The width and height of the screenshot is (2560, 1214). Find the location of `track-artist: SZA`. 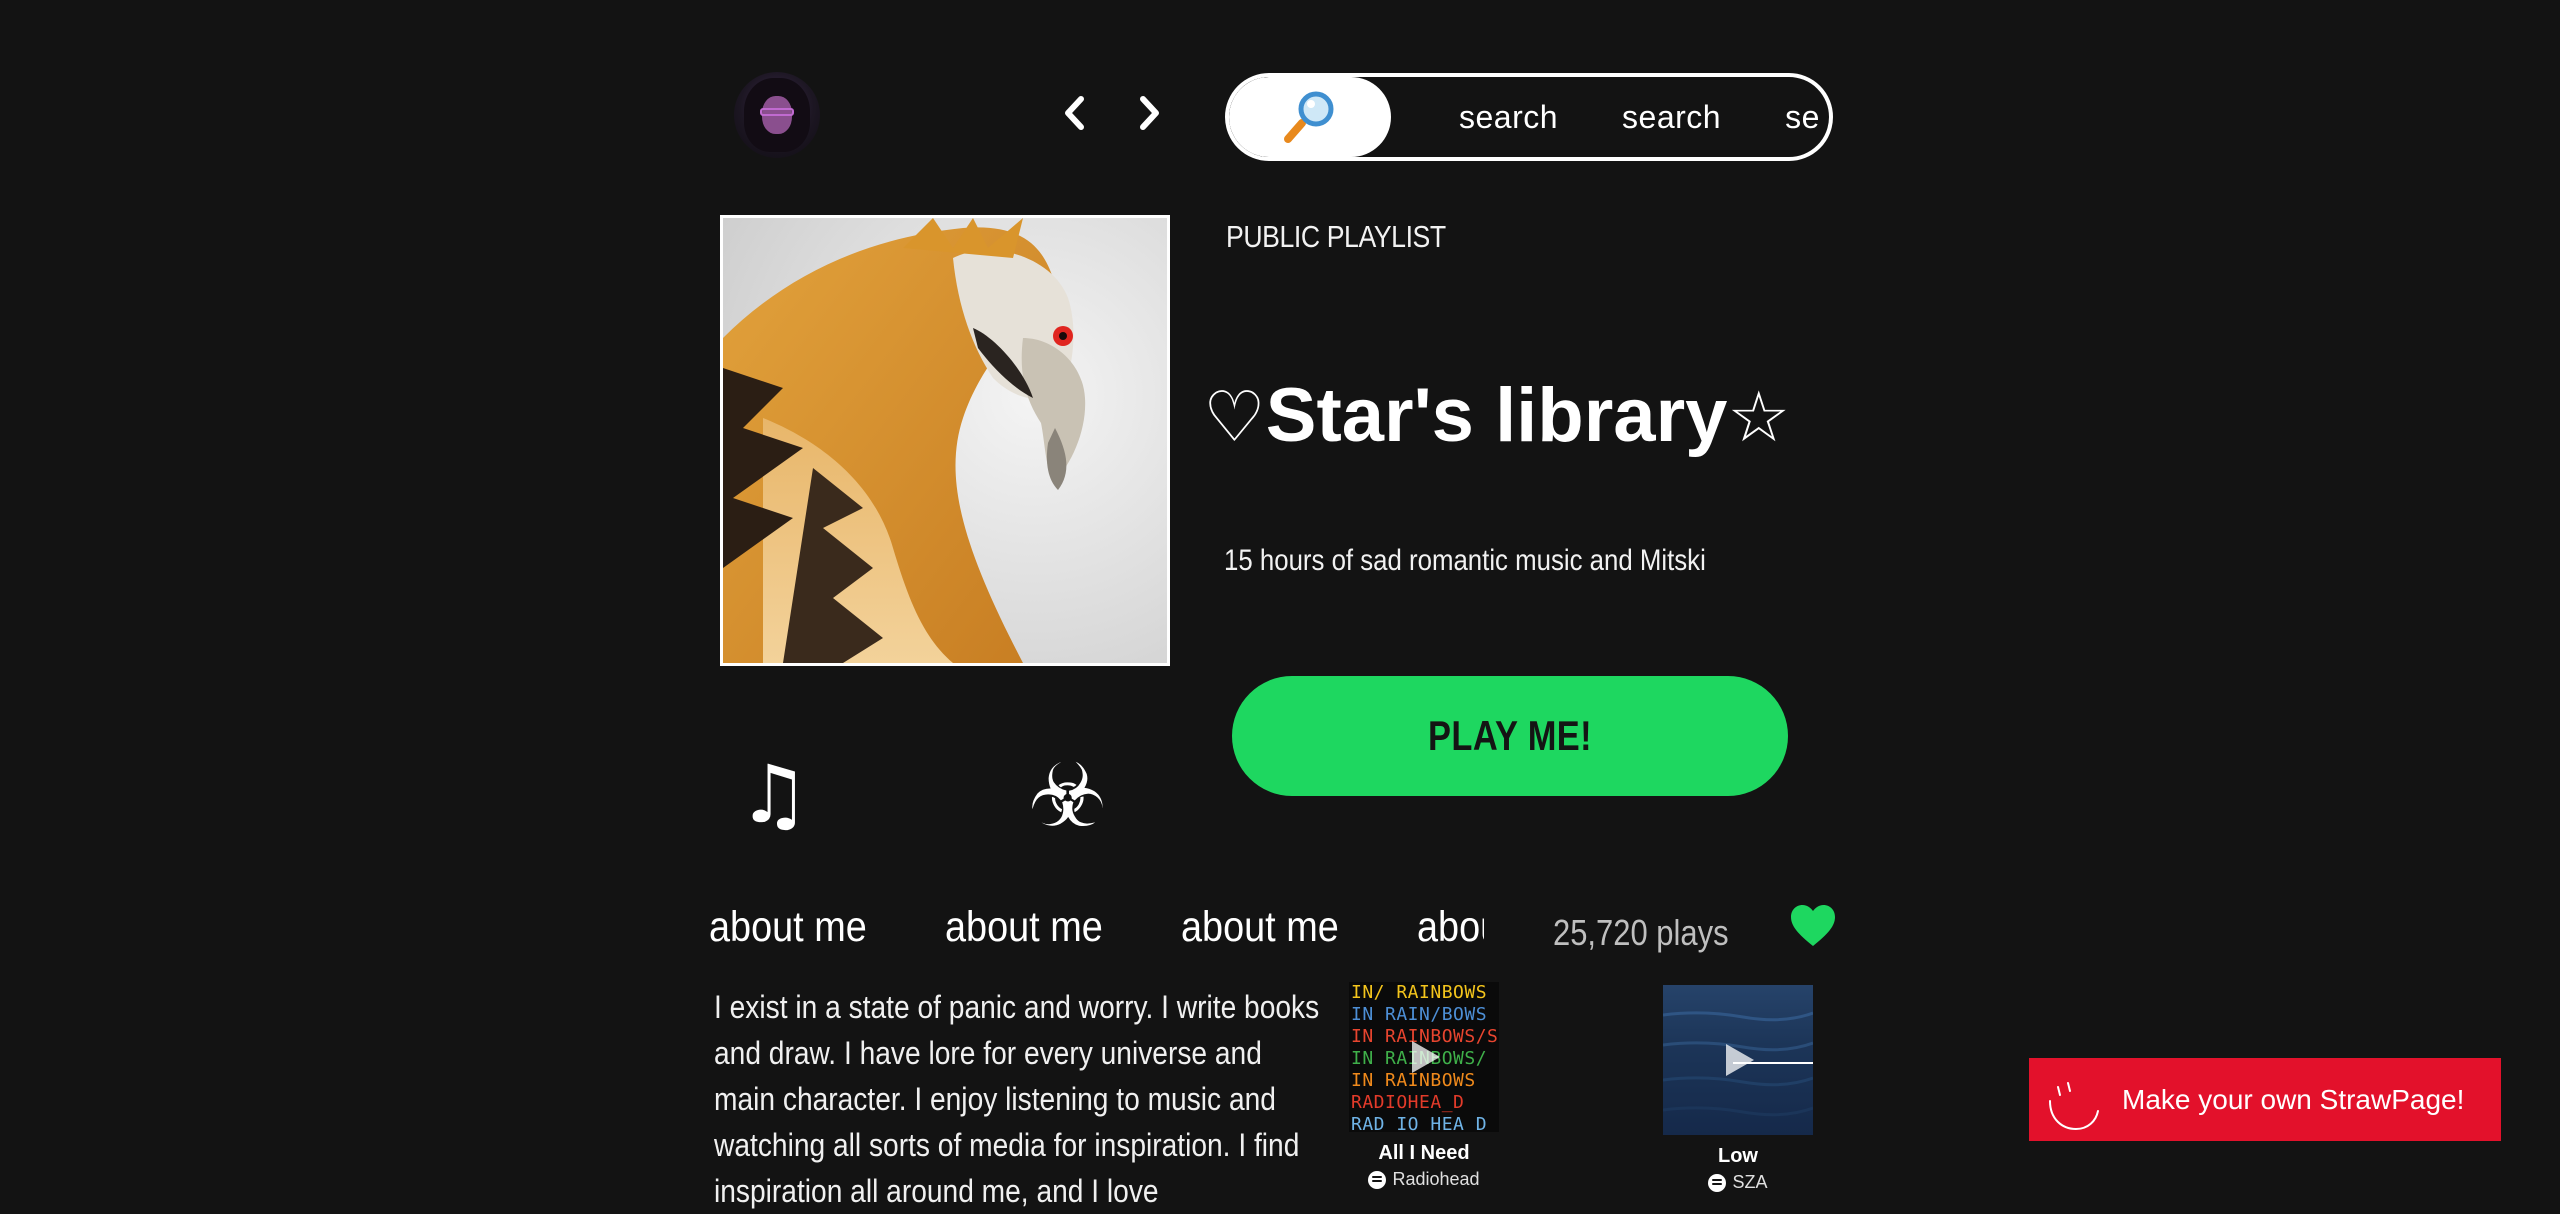

track-artist: SZA is located at coordinates (1750, 1182).